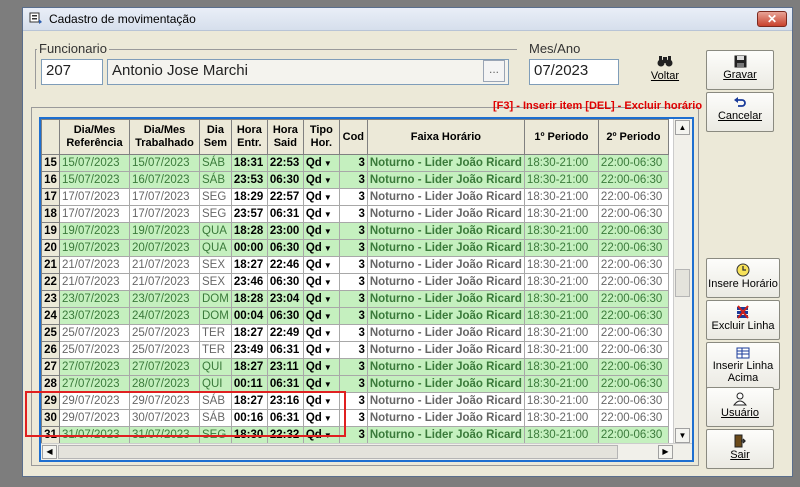 This screenshot has width=800, height=487. Describe the element at coordinates (249, 214) in the screenshot. I see `hora-entr-cell: 23:57` at that location.